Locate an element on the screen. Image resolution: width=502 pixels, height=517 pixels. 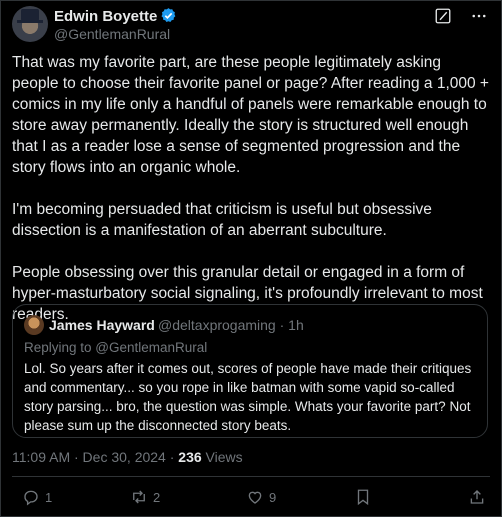
repost-button: 2 is located at coordinates (145, 497).